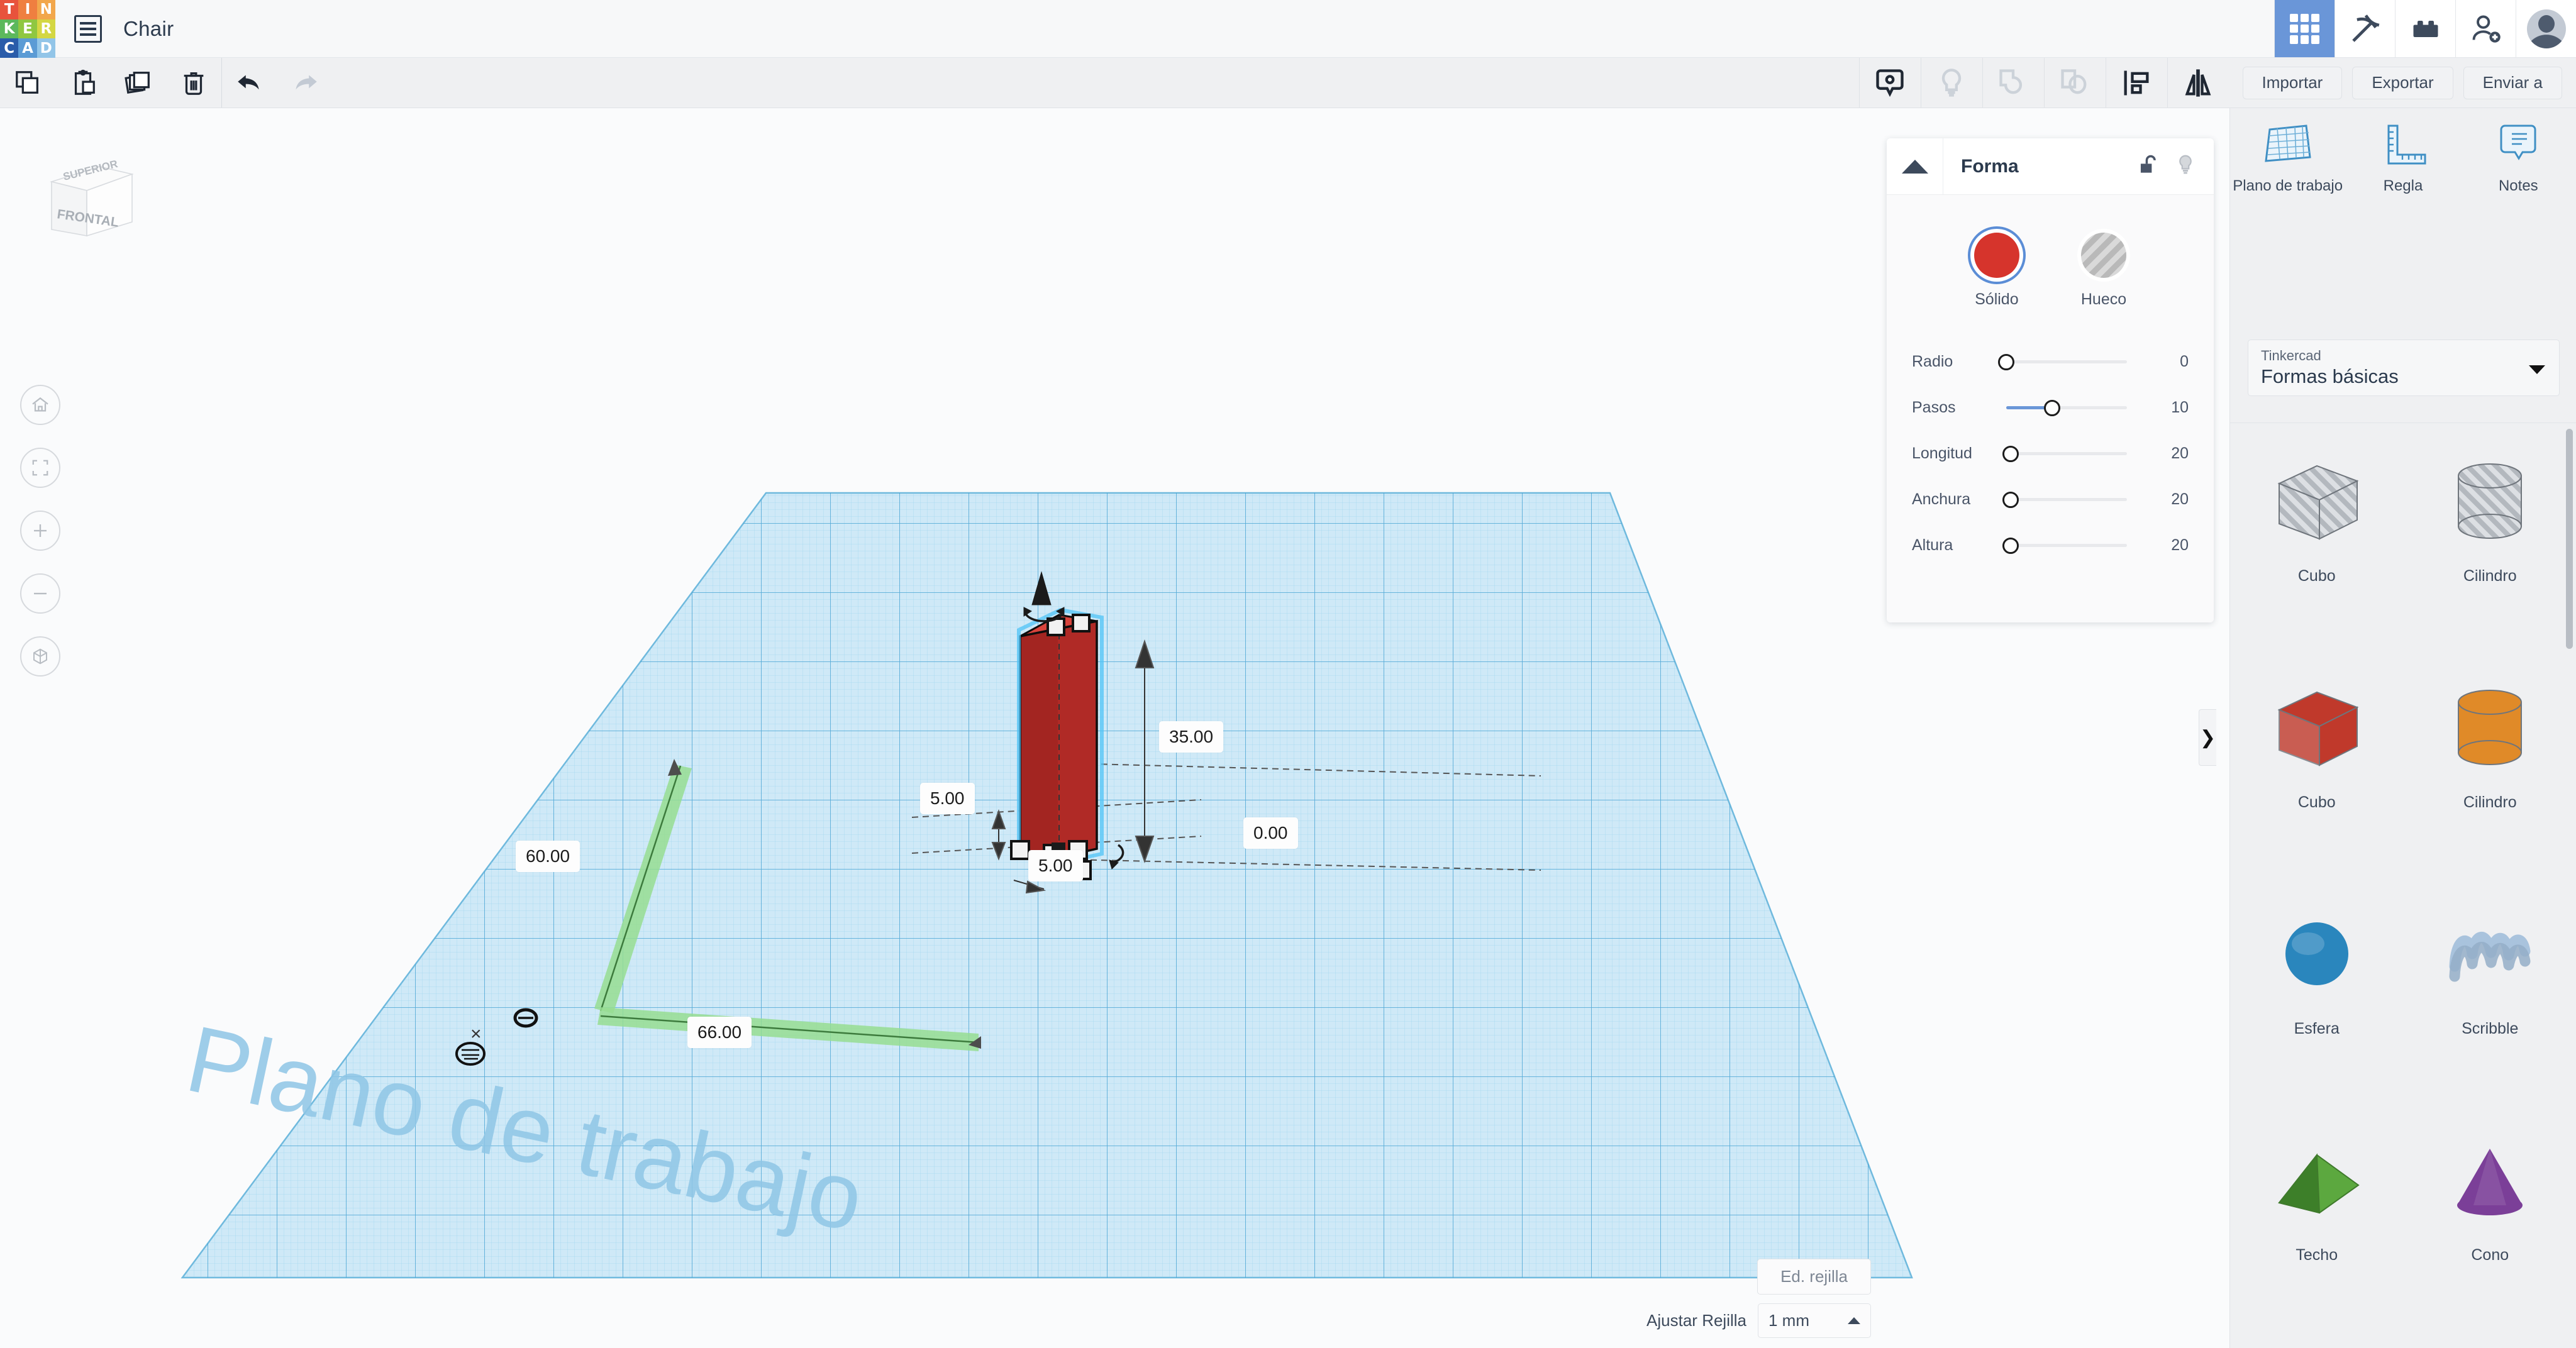 This screenshot has width=2576, height=1348. I want to click on shape-panel-header-icons, so click(2175, 166).